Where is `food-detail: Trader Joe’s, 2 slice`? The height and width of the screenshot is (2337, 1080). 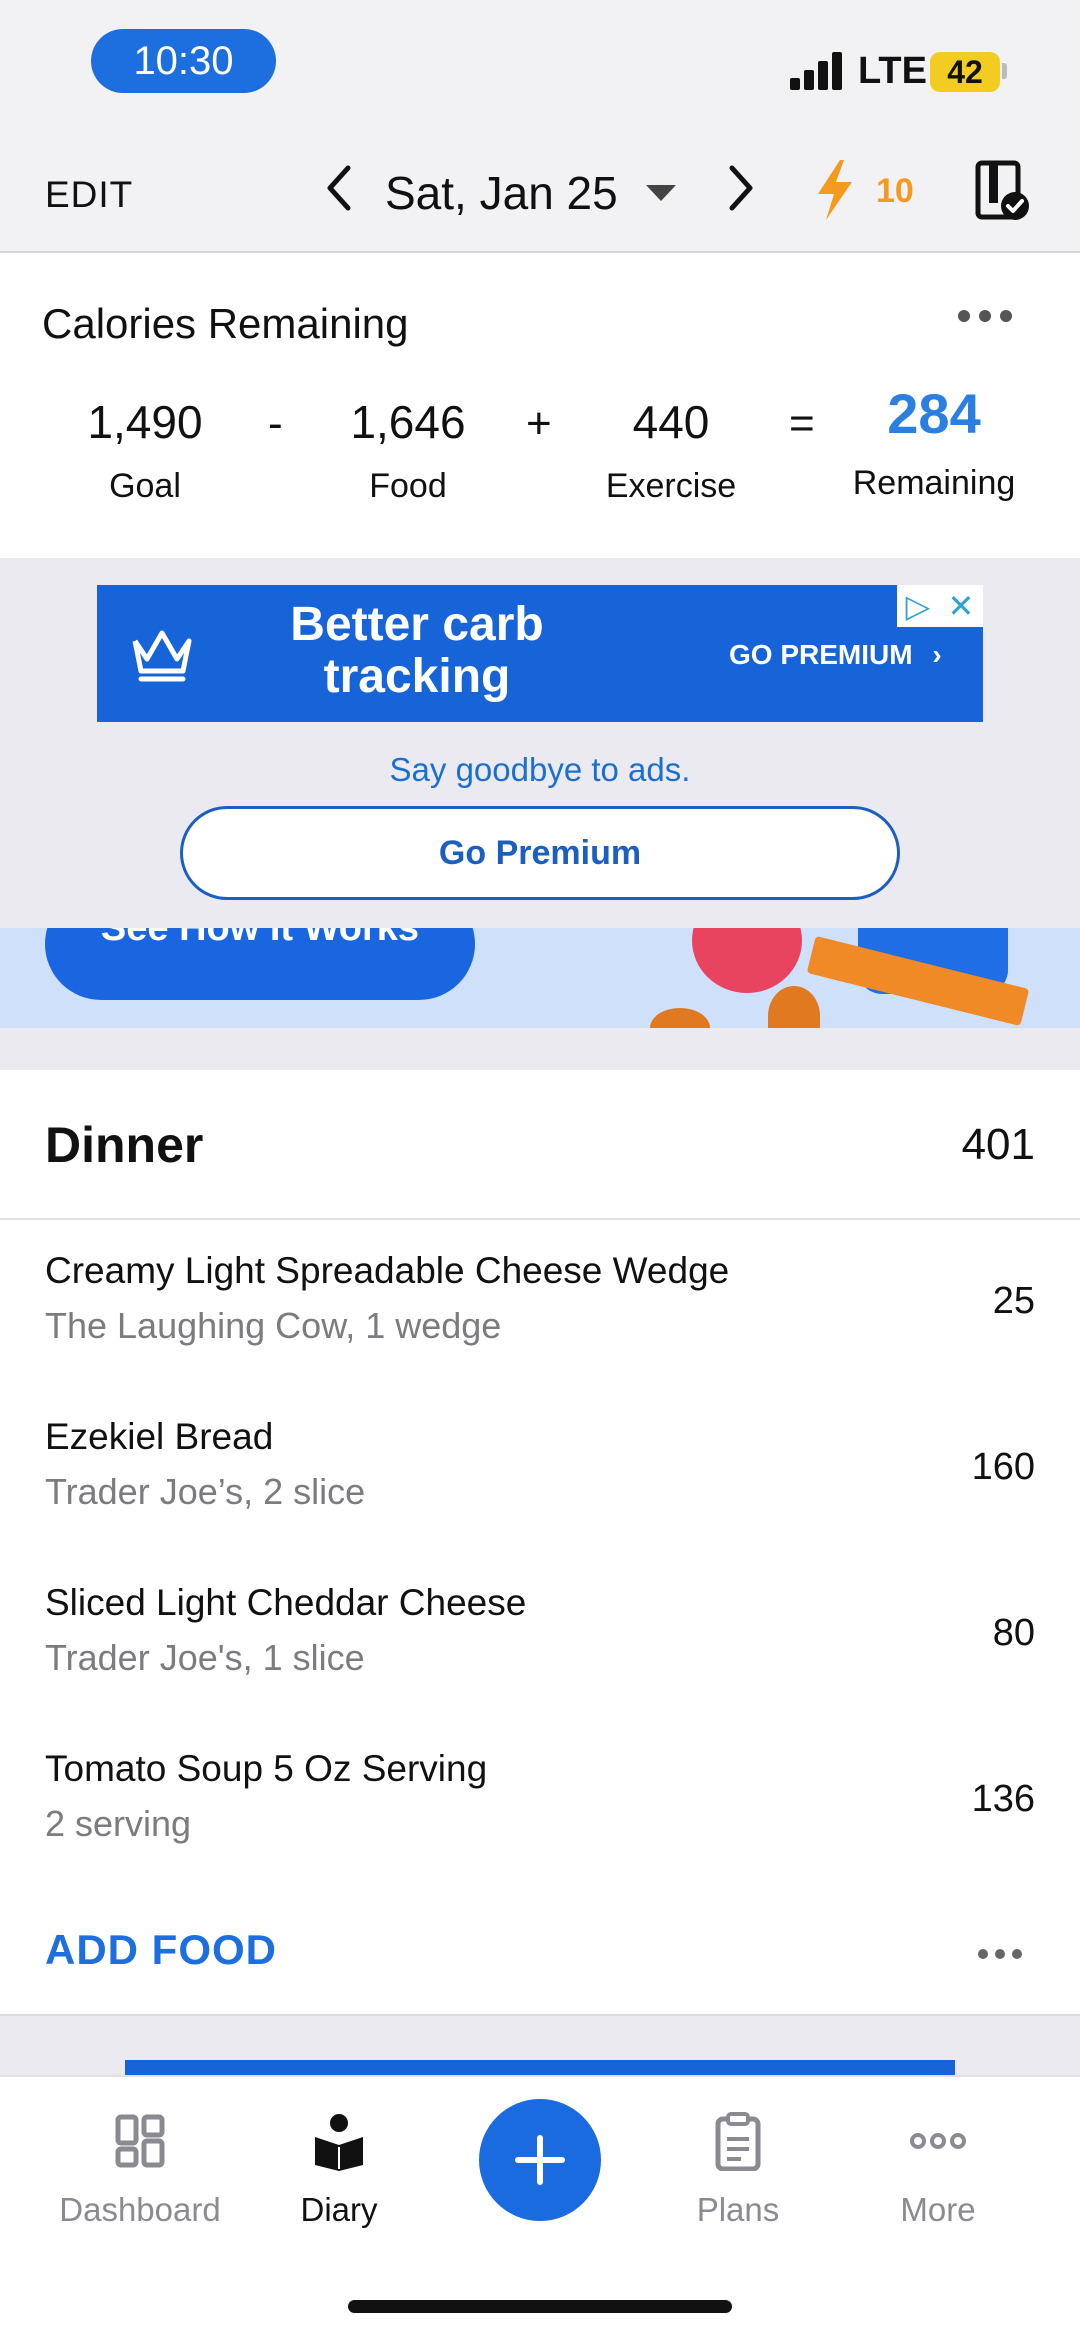 food-detail: Trader Joe’s, 2 slice is located at coordinates (205, 1491).